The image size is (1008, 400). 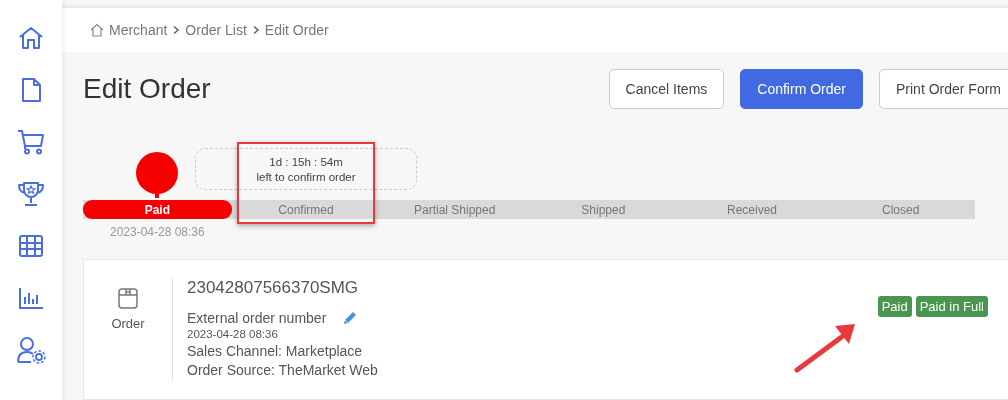 What do you see at coordinates (603, 209) in the screenshot?
I see `progress-step: Shipped` at bounding box center [603, 209].